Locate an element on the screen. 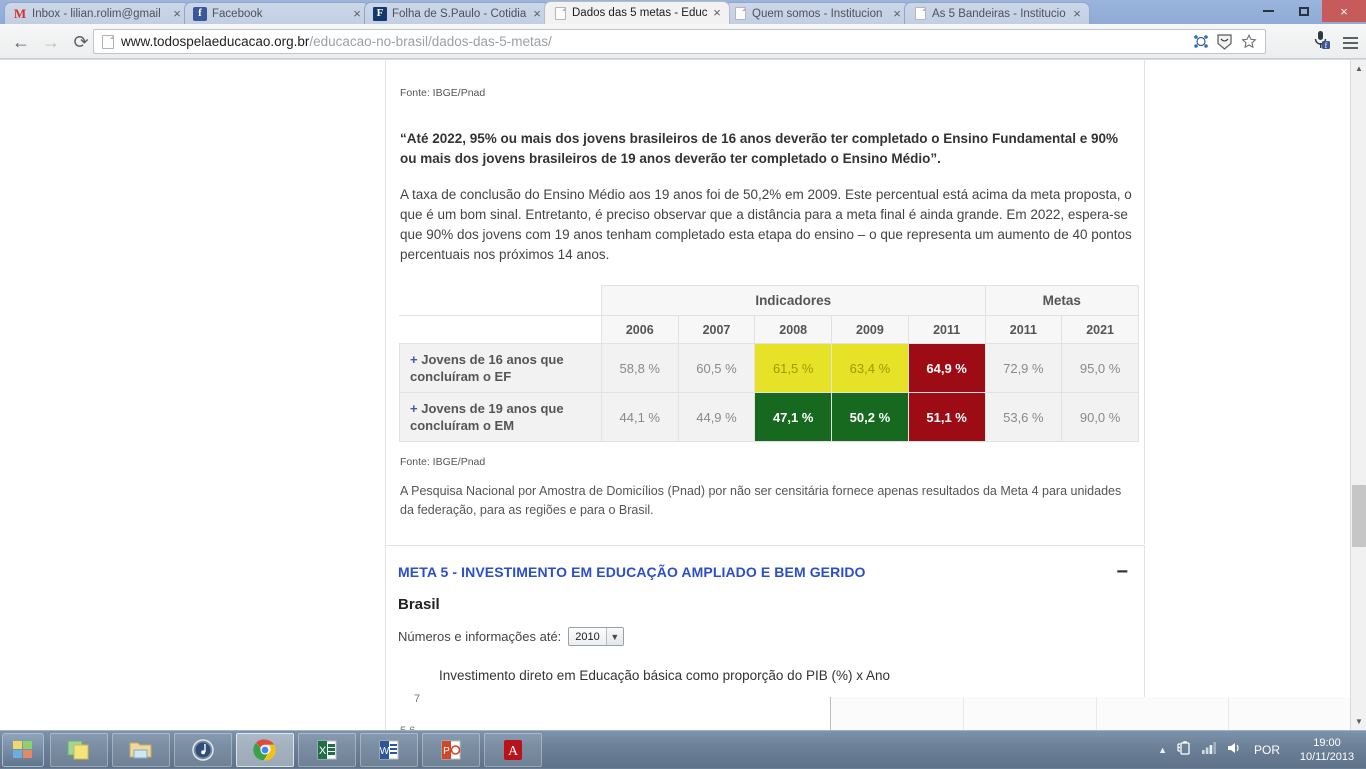 The image size is (1366, 769). table-year-2007: 2007 is located at coordinates (716, 330).